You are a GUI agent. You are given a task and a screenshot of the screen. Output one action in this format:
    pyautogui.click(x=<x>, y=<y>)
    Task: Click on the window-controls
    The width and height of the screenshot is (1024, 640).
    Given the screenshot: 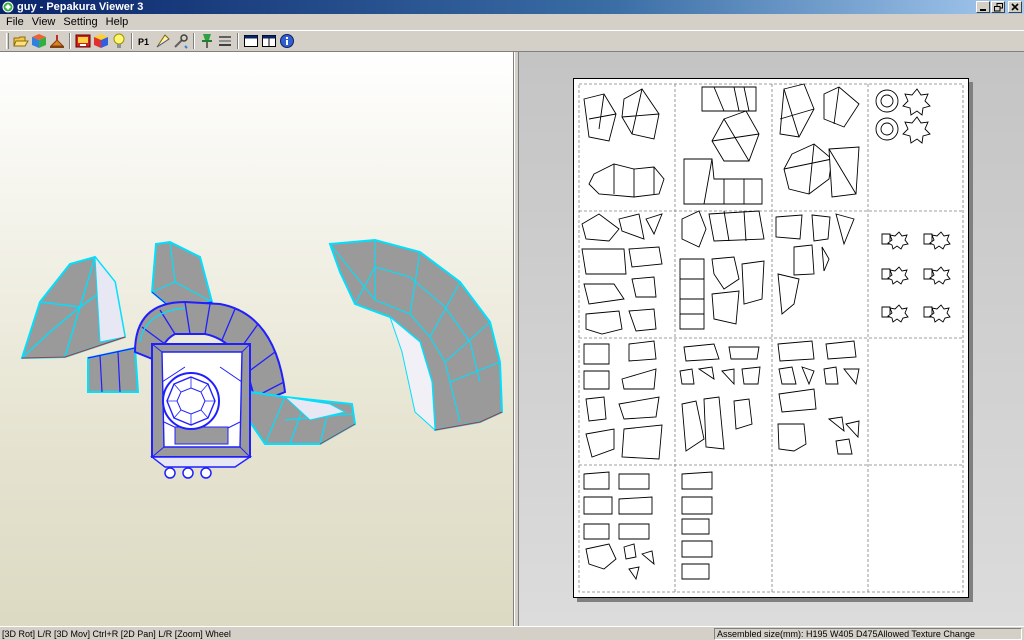 What is the action you would take?
    pyautogui.click(x=998, y=7)
    